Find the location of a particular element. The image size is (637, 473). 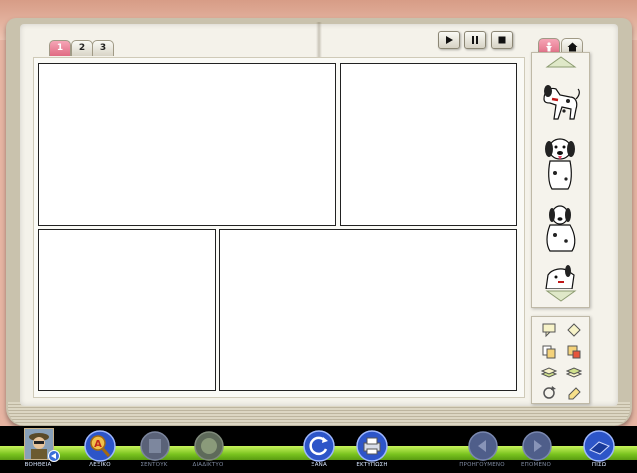

duplicate-tool-icon is located at coordinates (574, 352).